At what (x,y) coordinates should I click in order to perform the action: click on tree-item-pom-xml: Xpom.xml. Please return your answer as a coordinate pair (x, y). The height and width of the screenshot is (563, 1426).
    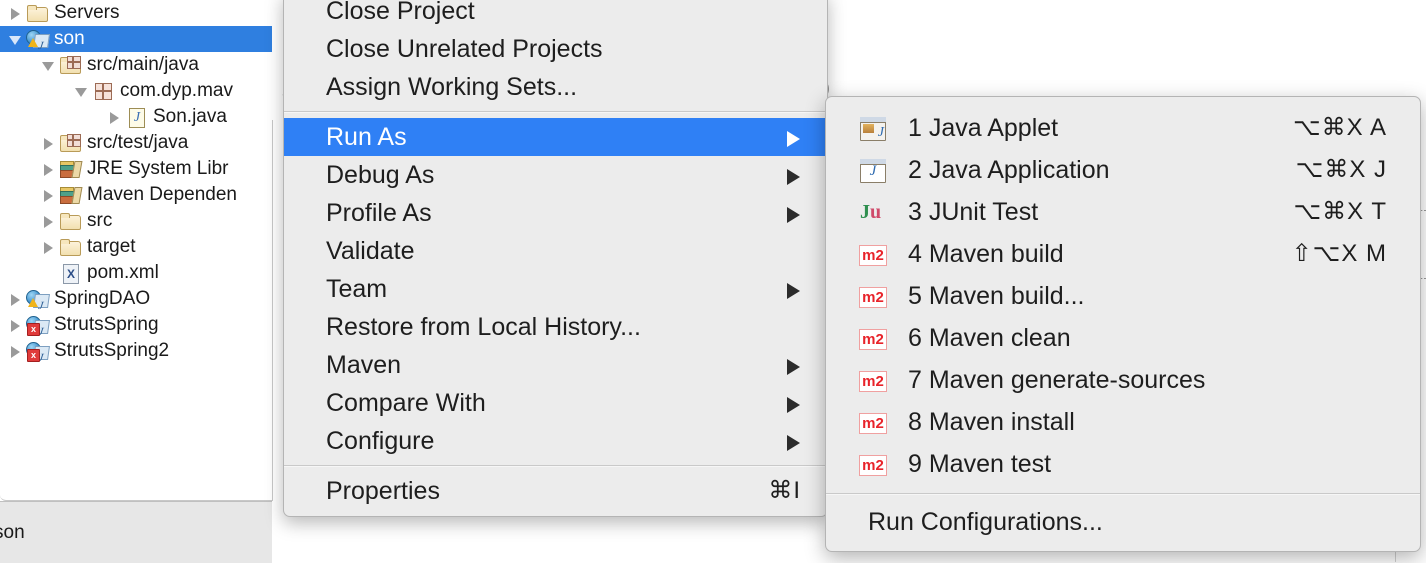
    Looking at the image, I should click on (136, 273).